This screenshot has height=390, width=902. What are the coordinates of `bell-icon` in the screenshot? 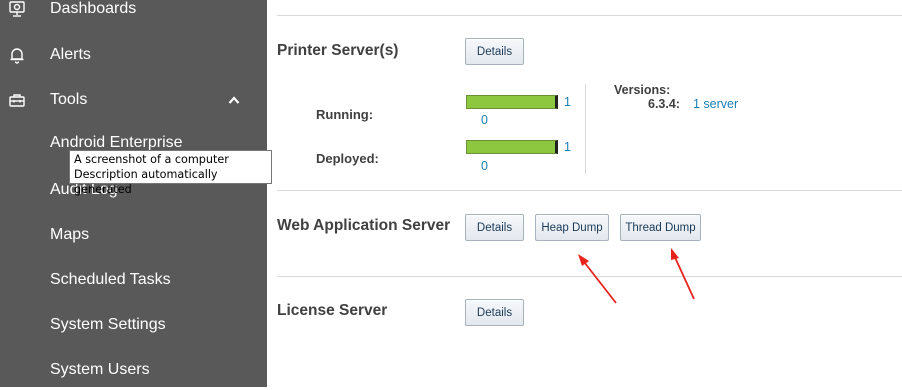 It's located at (17, 55).